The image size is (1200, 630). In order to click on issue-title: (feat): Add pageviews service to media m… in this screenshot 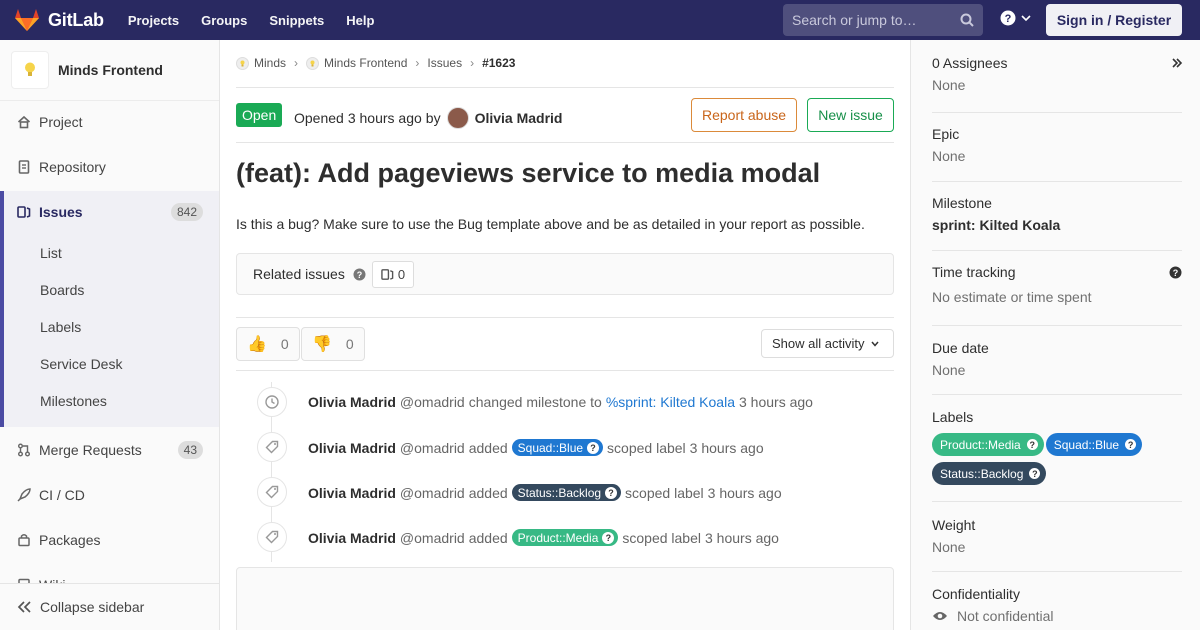, I will do `click(528, 173)`.